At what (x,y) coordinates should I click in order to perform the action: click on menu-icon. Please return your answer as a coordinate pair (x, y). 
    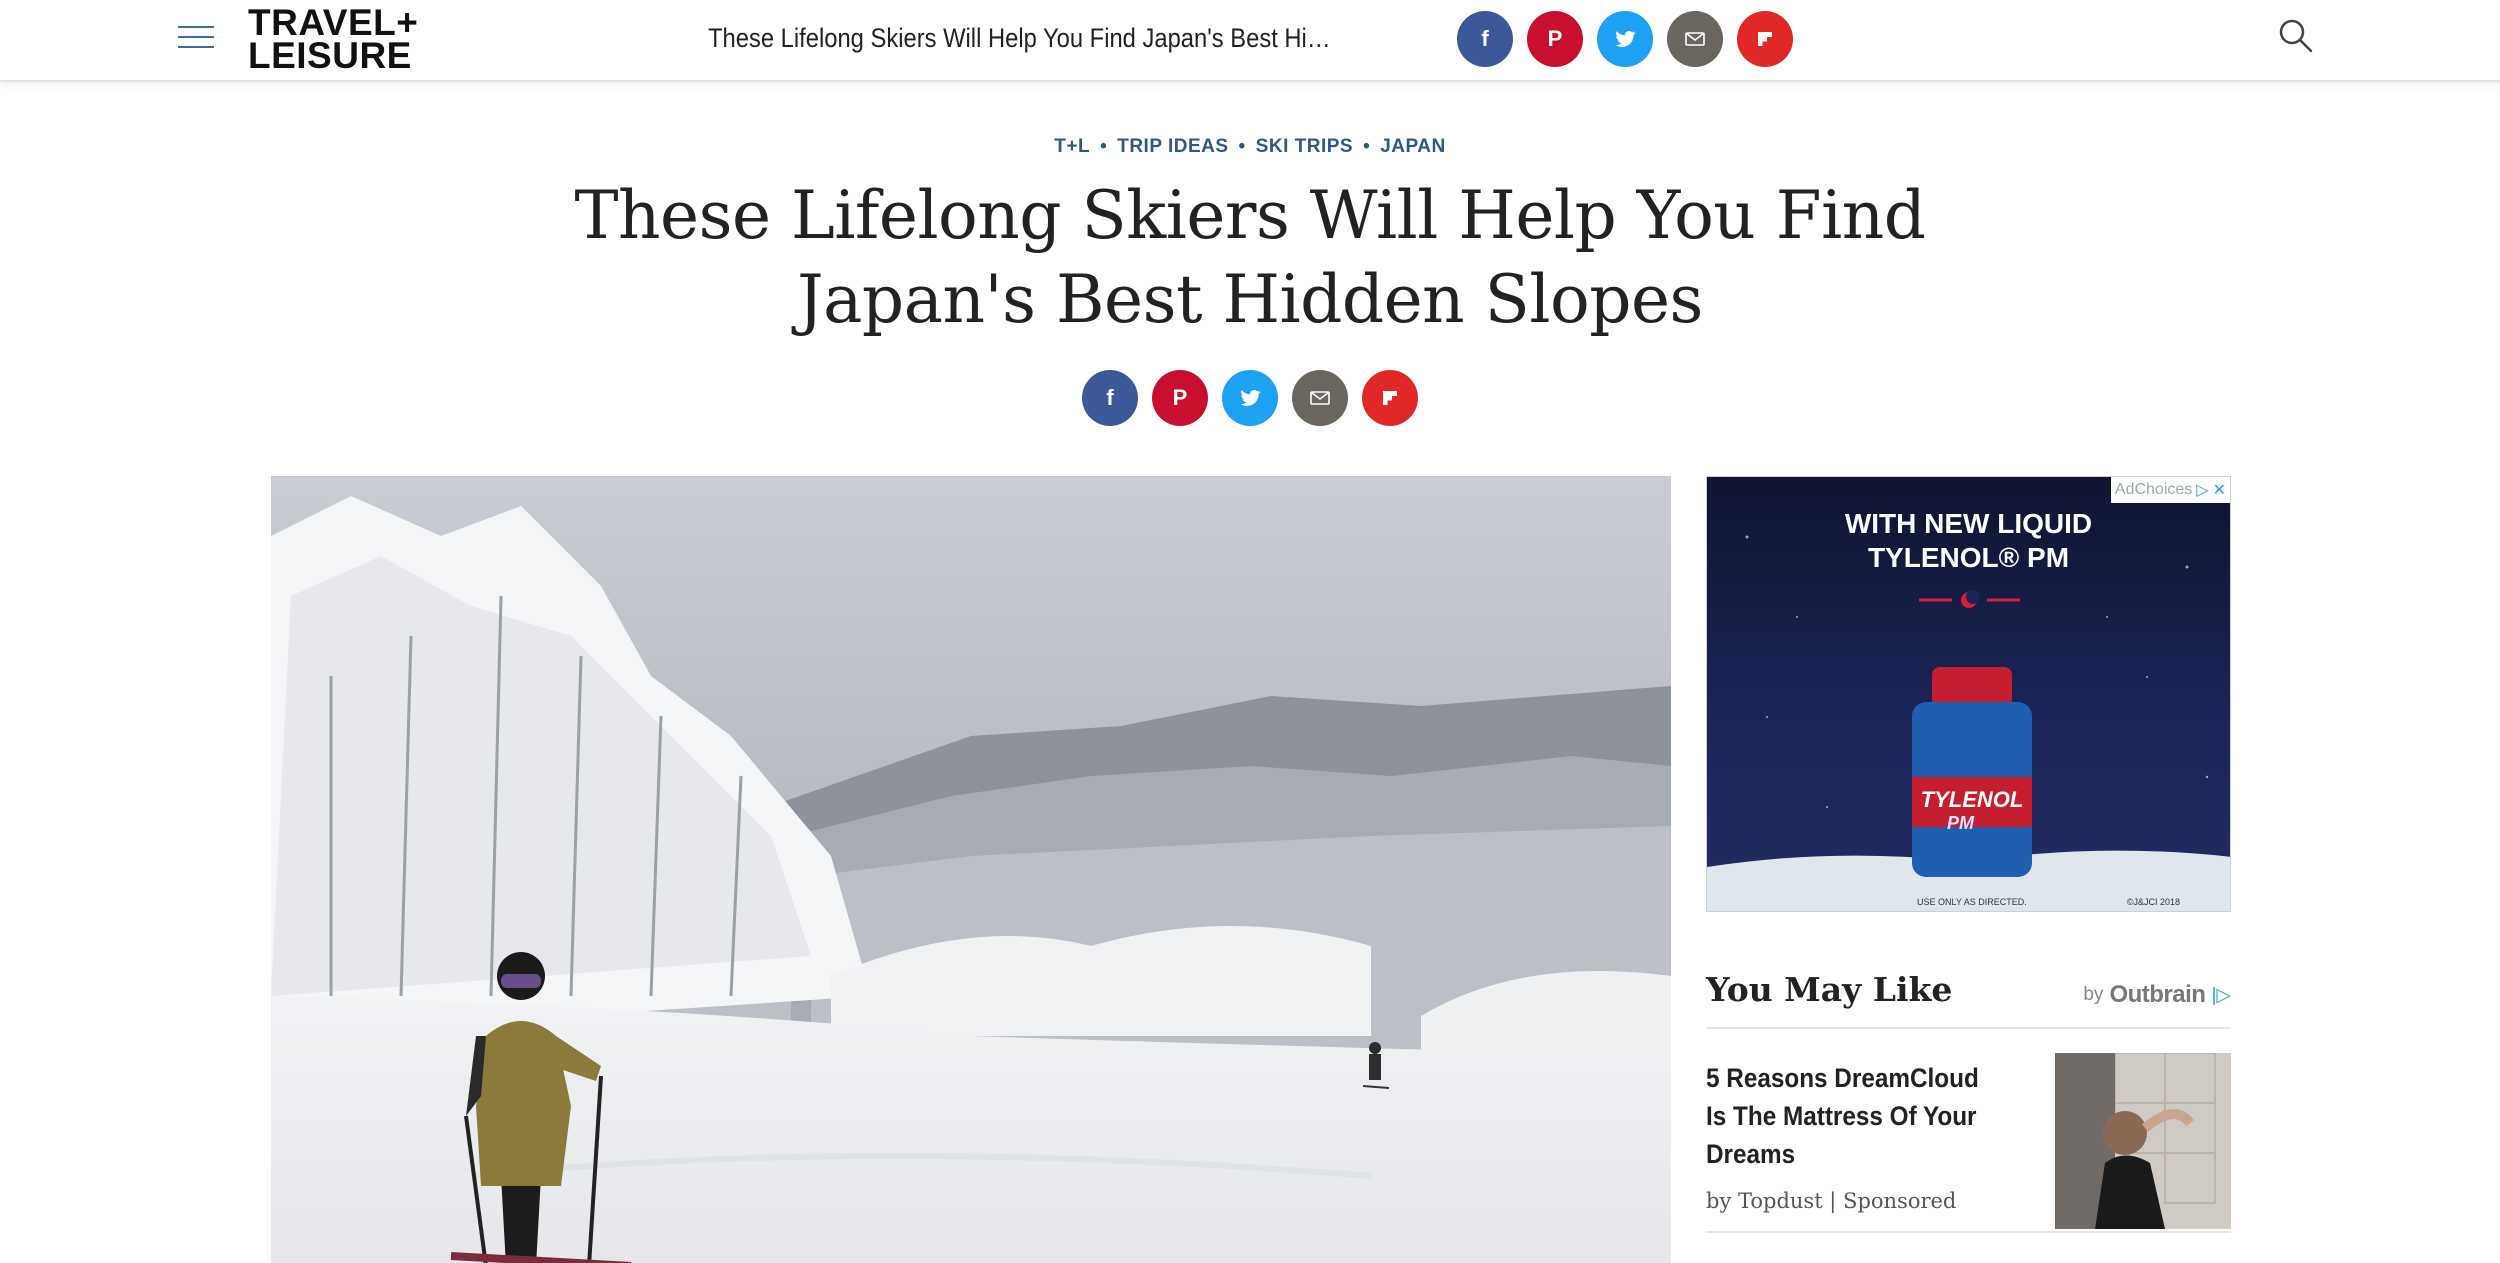
    Looking at the image, I should click on (196, 39).